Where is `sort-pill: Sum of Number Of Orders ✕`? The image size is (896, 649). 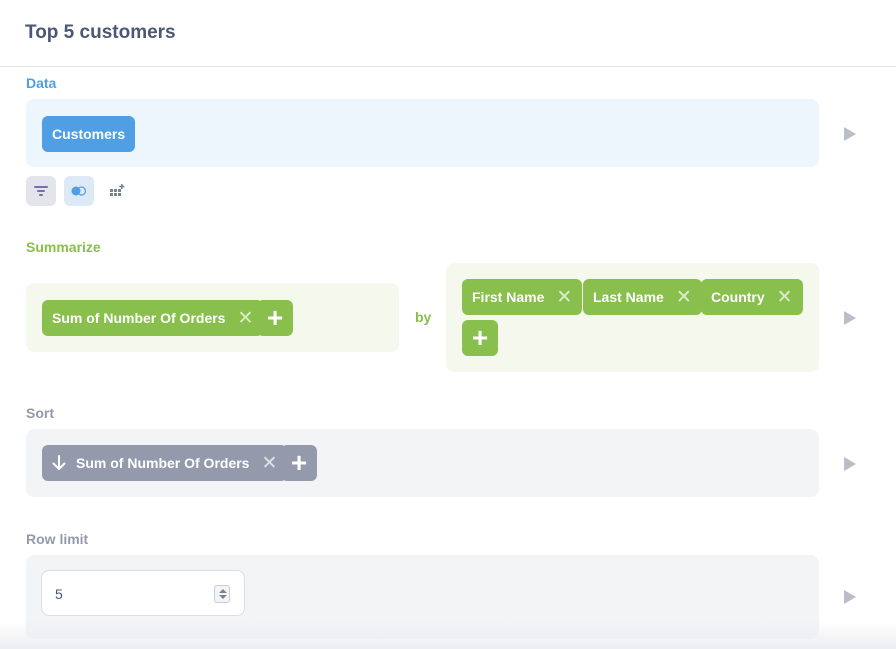
sort-pill: Sum of Number Of Orders ✕ is located at coordinates (165, 463).